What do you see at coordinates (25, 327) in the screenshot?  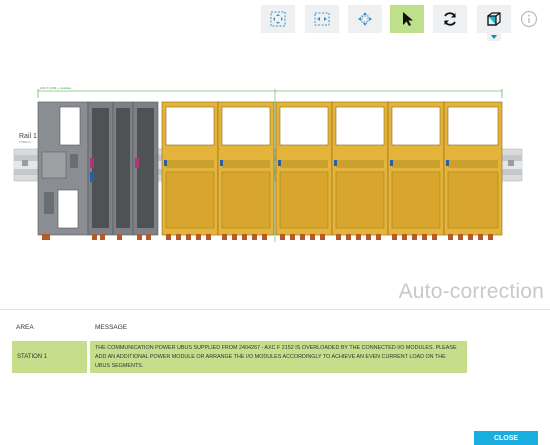 I see `area-column-header: AREA` at bounding box center [25, 327].